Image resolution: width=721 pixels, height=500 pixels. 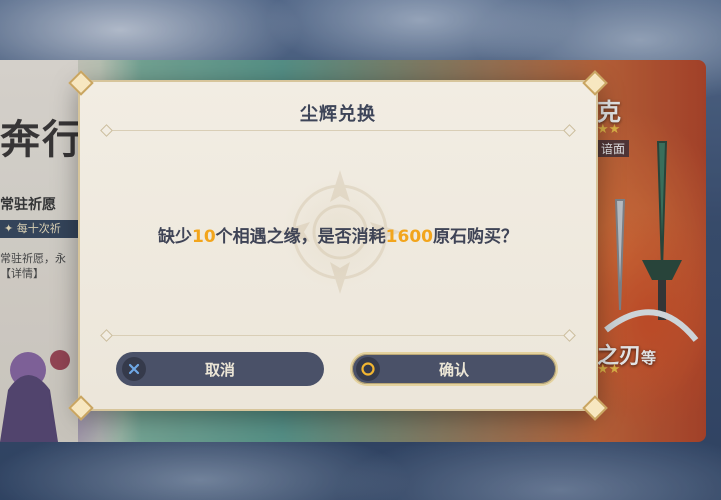 I want to click on x-circle-icon, so click(x=134, y=369).